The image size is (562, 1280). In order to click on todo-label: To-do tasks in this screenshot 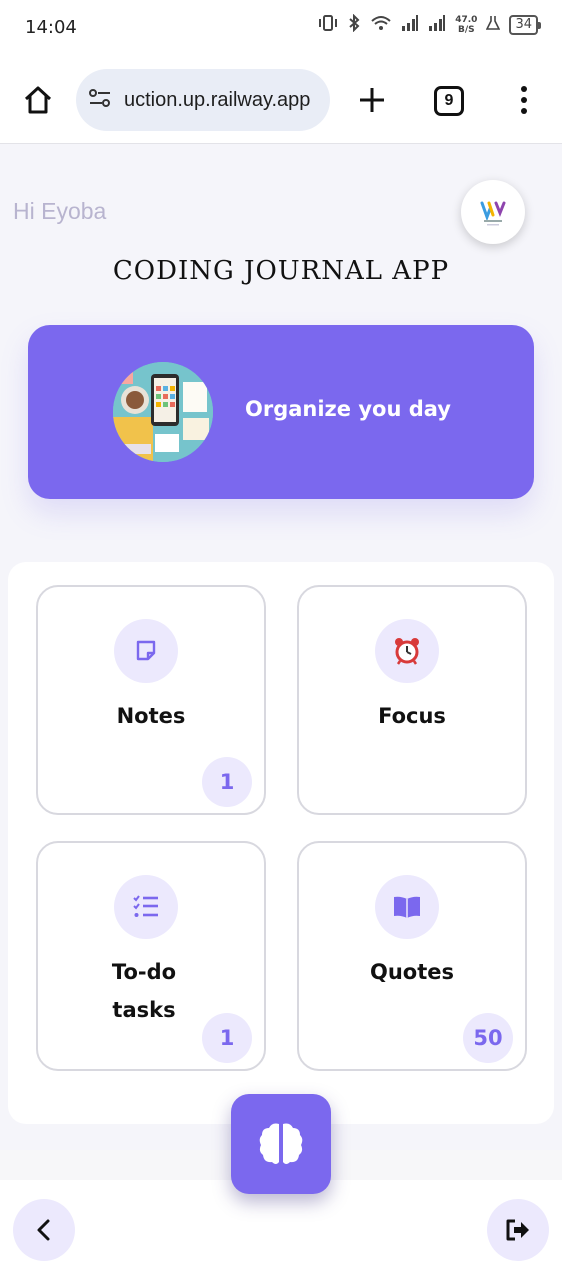, I will do `click(144, 991)`.